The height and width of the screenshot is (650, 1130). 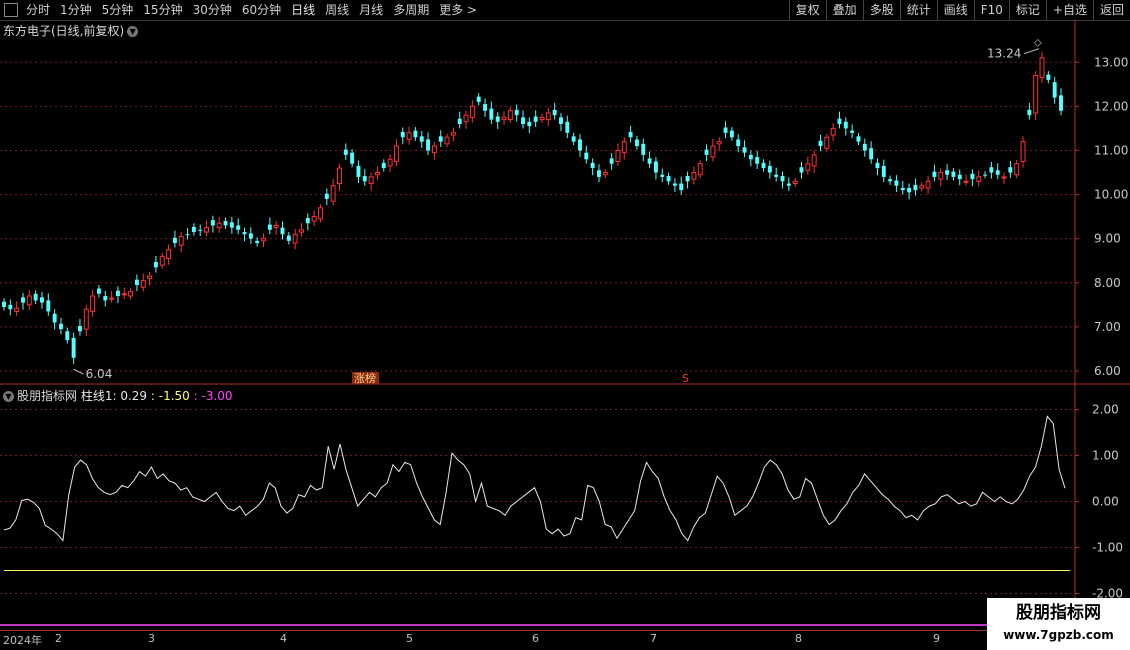 What do you see at coordinates (8, 396) in the screenshot?
I see `chevron-down-icon: ▼` at bounding box center [8, 396].